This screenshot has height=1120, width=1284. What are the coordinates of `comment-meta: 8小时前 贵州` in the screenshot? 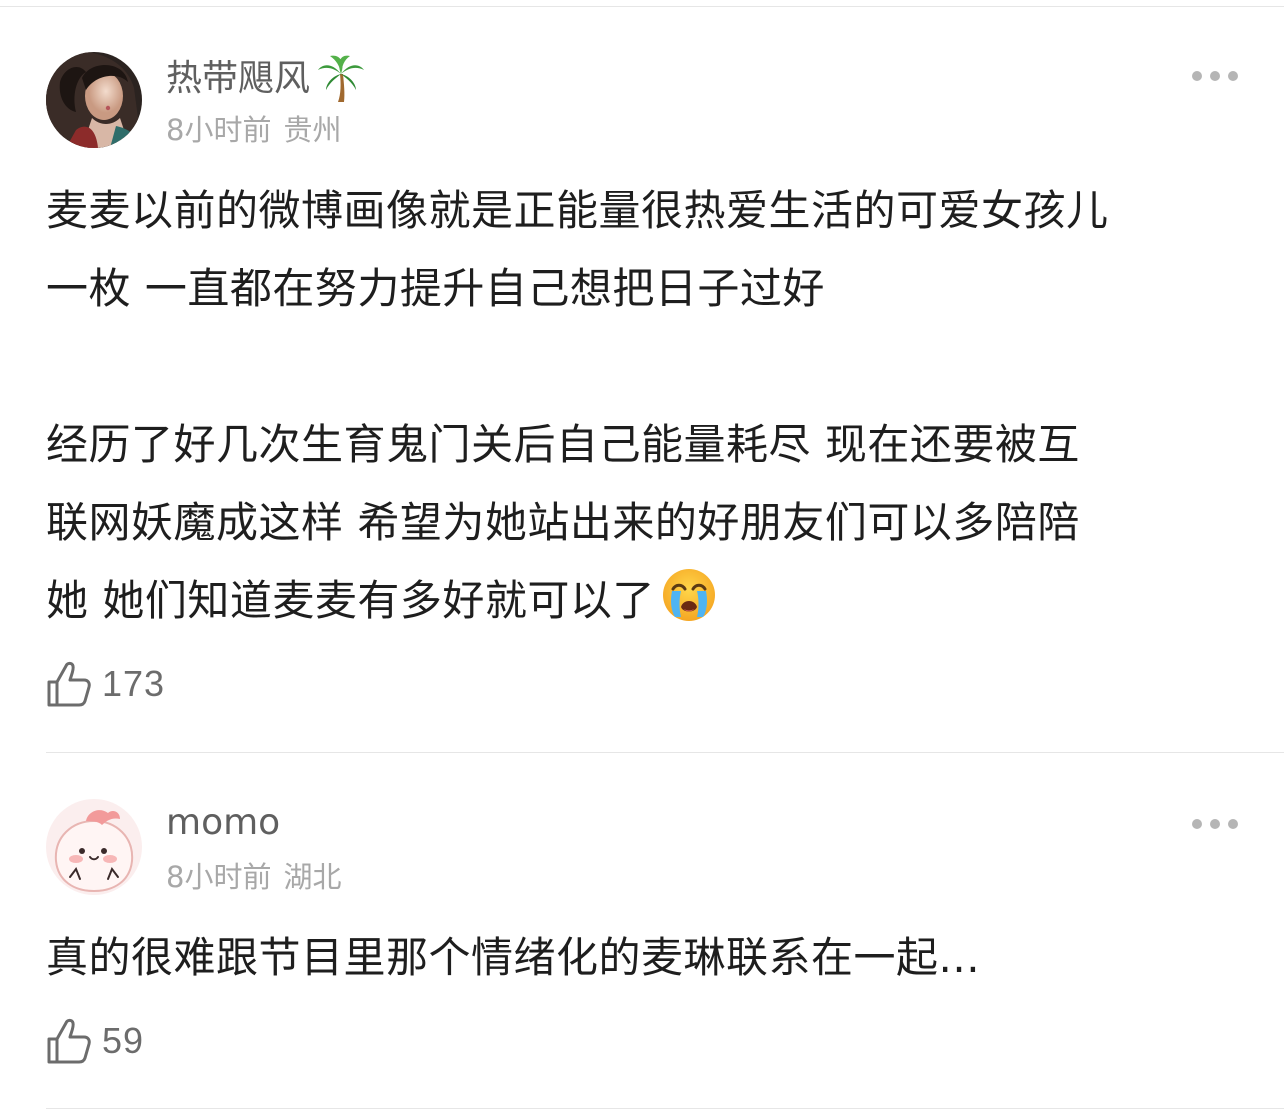 It's located at (253, 130).